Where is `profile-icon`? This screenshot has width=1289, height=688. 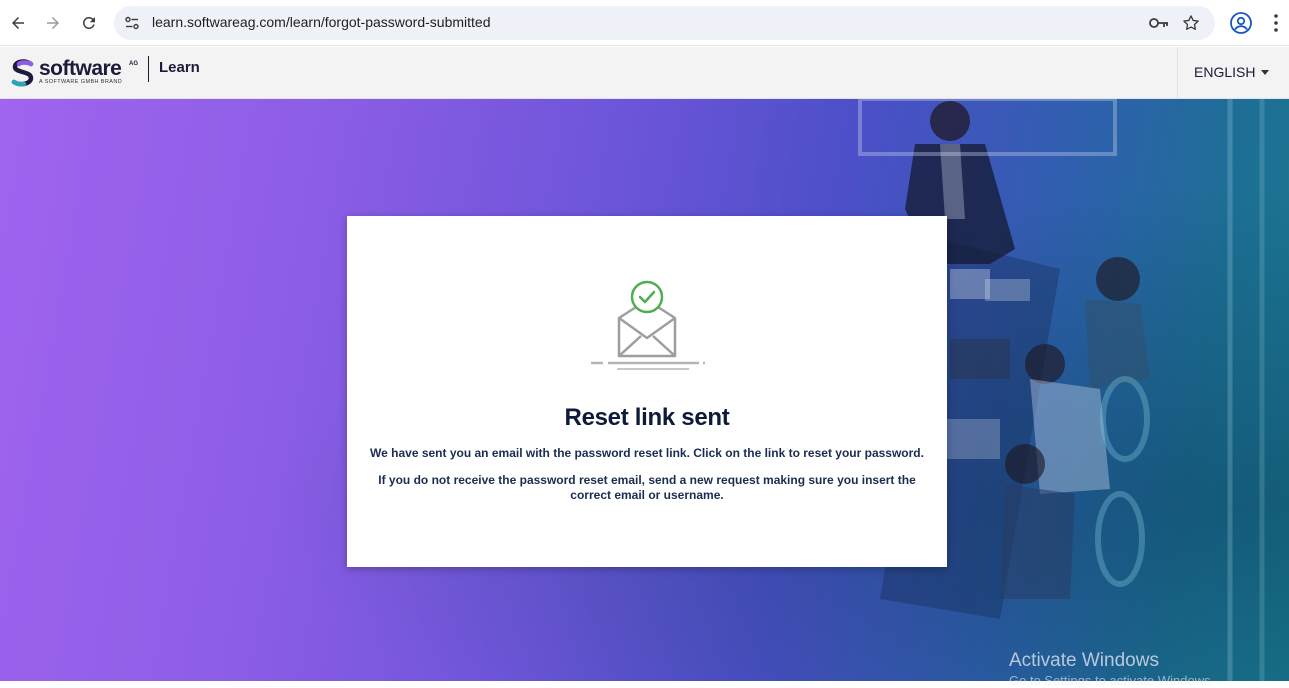 profile-icon is located at coordinates (1241, 23).